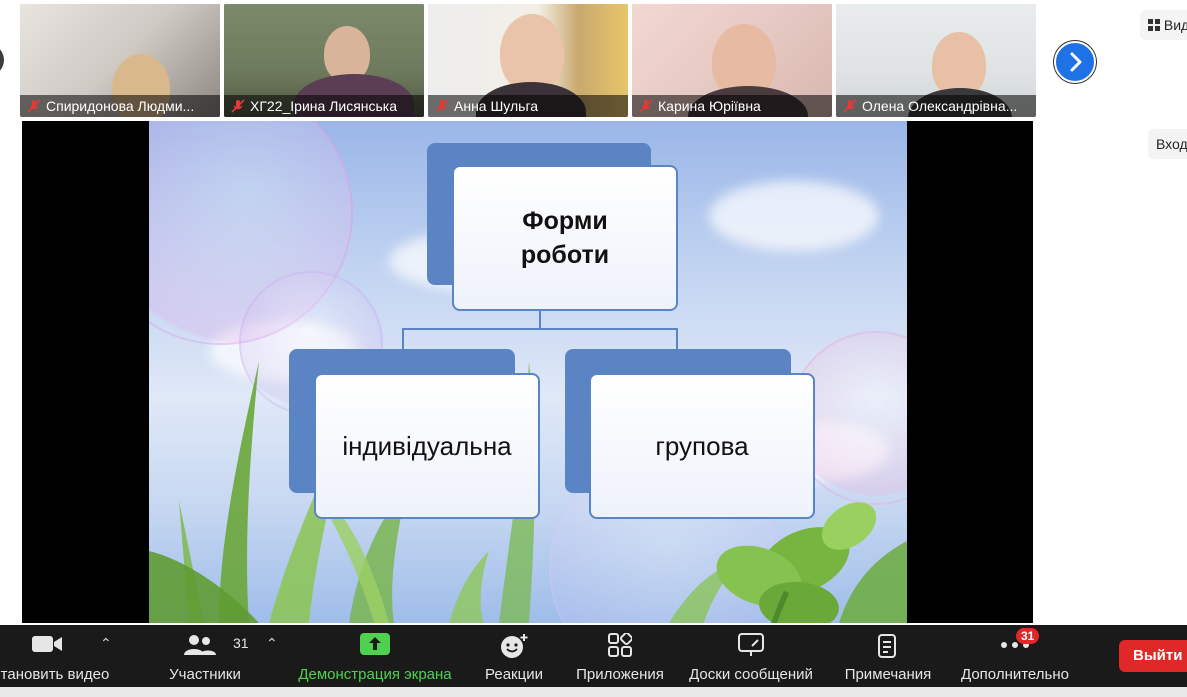 This screenshot has width=1187, height=697. Describe the element at coordinates (55, 656) in the screenshot. I see `stop-video-button: тановить видео` at that location.